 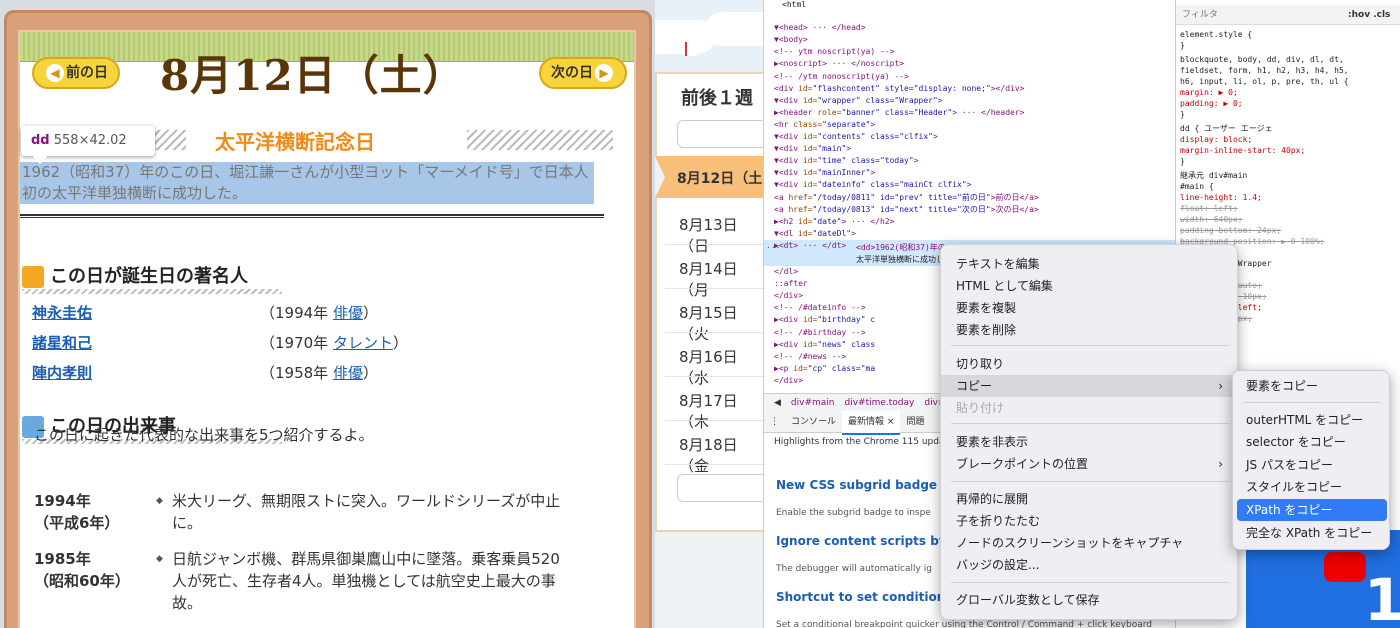 I want to click on style-text: #main {, so click(x=1197, y=186).